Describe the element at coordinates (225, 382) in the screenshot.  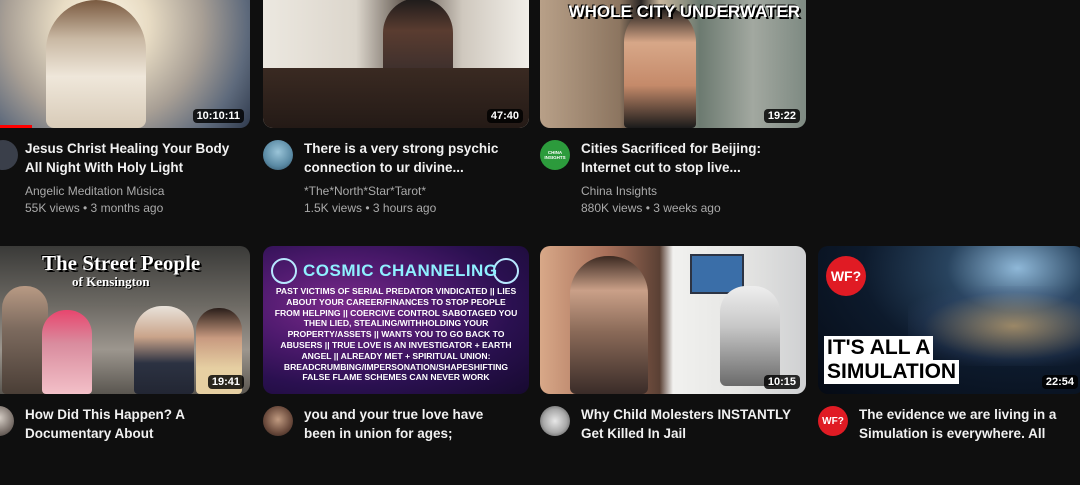
I see `video-duration: 19:41` at that location.